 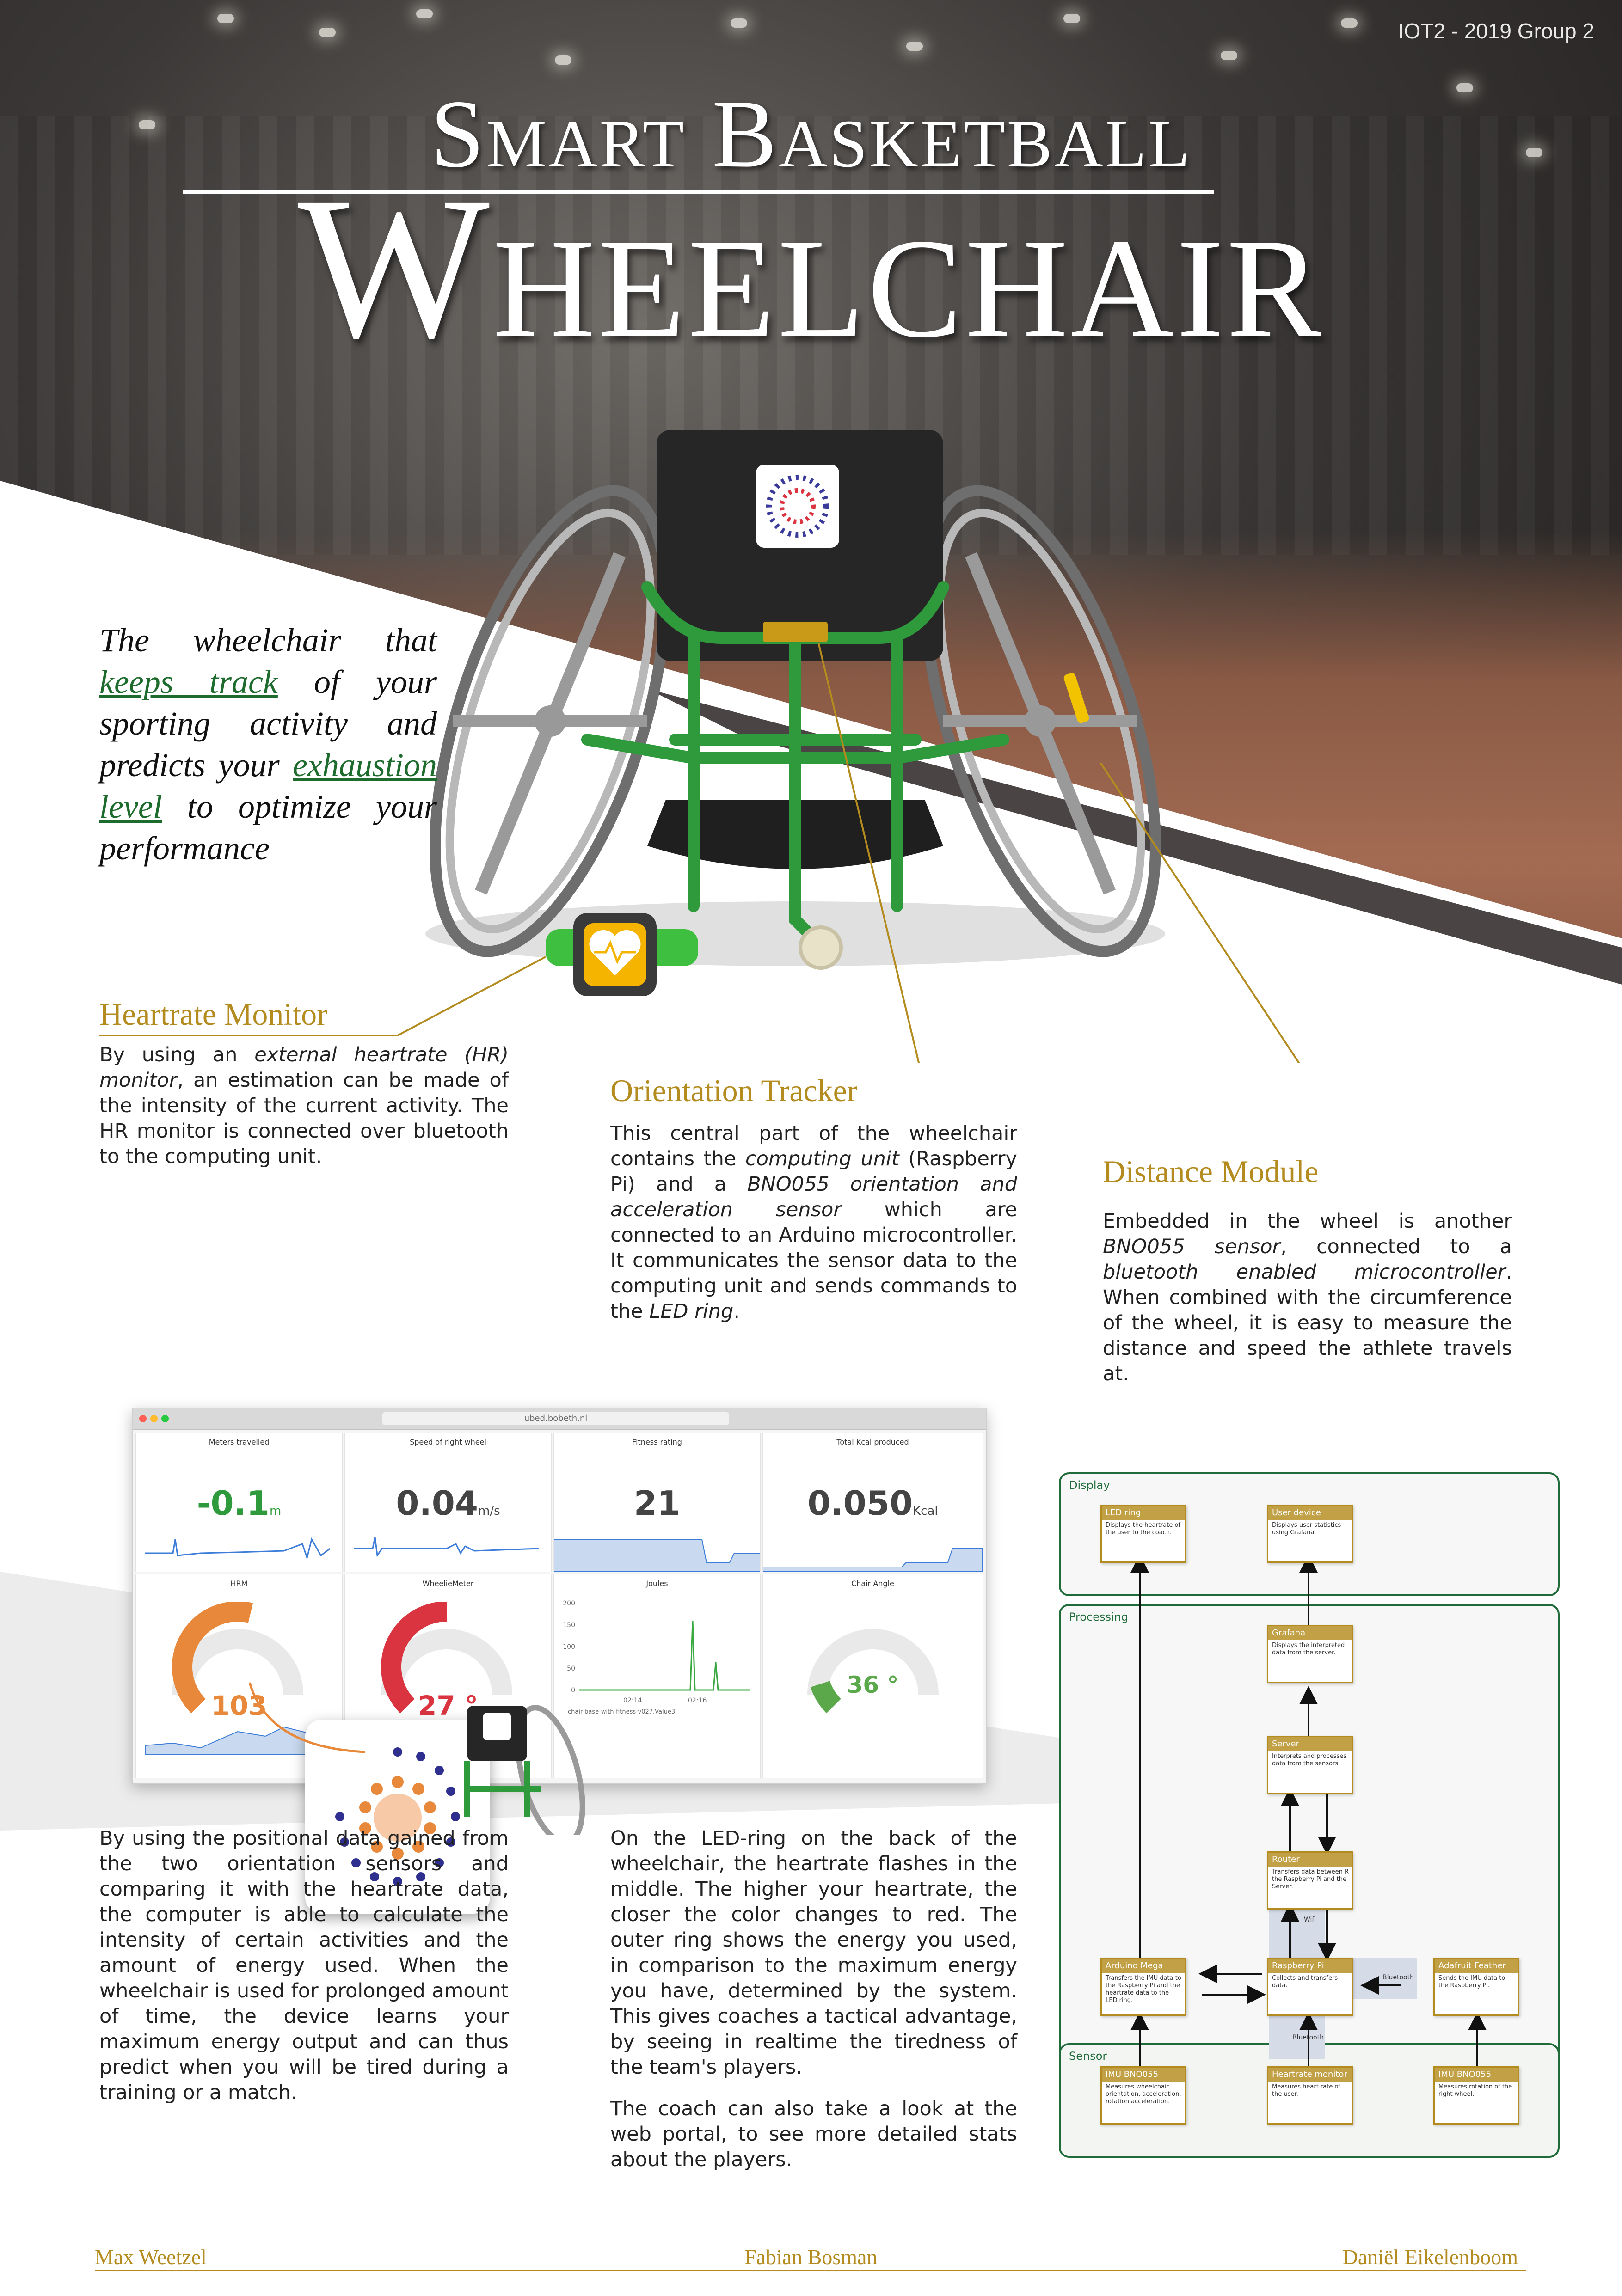 What do you see at coordinates (1305, 1982) in the screenshot?
I see `box-desc: Collects and transfers data.` at bounding box center [1305, 1982].